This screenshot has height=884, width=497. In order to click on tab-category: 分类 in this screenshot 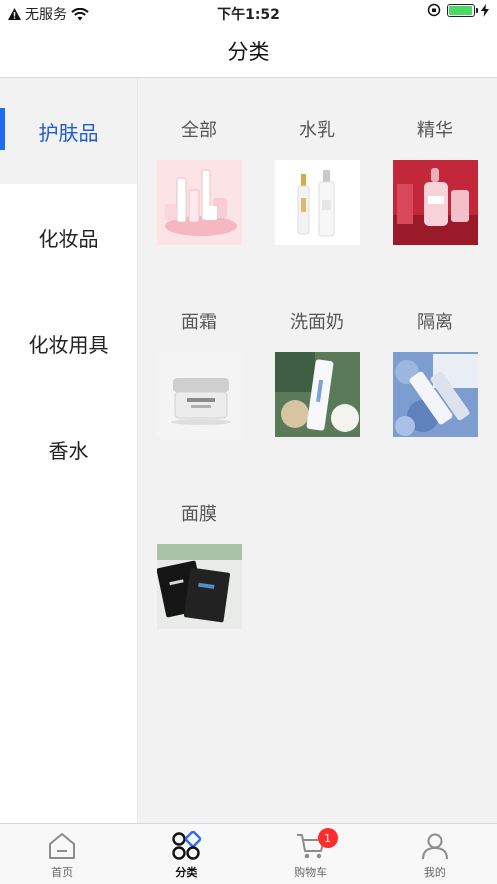, I will do `click(186, 854)`.